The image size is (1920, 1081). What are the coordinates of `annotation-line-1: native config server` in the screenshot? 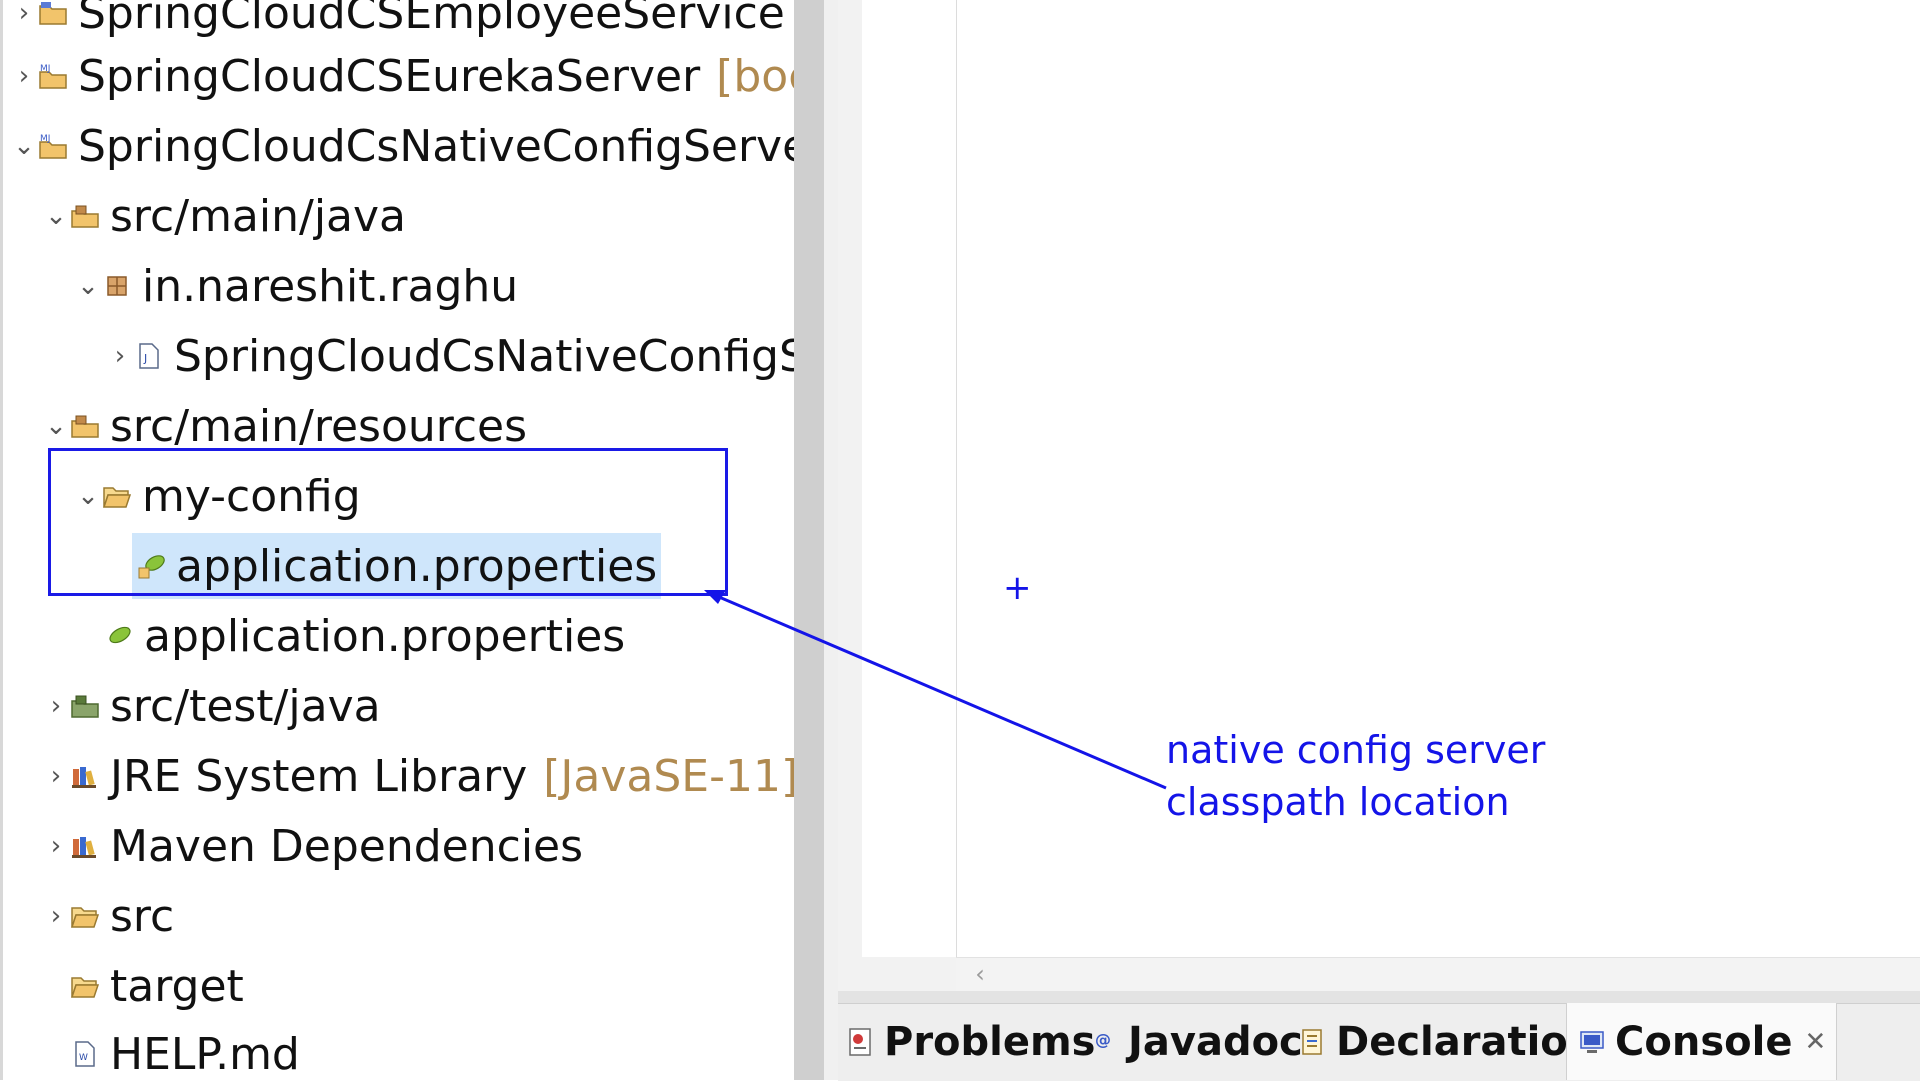 It's located at (1356, 750).